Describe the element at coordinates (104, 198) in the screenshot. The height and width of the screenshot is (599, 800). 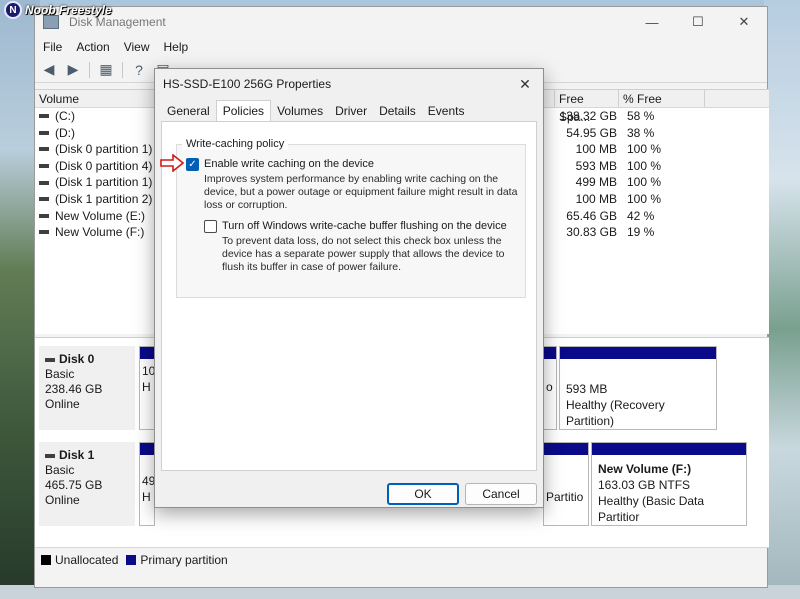
I see `volume-name: (Disk 1 partition 2)` at that location.